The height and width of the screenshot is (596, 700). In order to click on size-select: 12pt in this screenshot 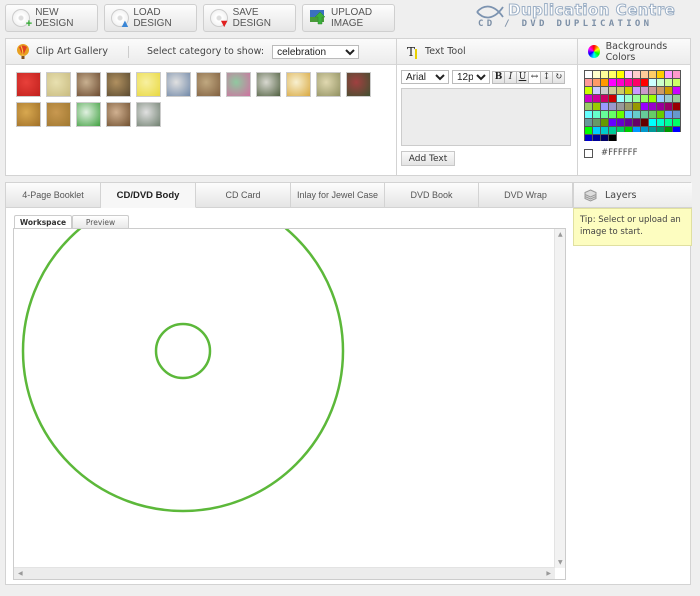, I will do `click(471, 77)`.